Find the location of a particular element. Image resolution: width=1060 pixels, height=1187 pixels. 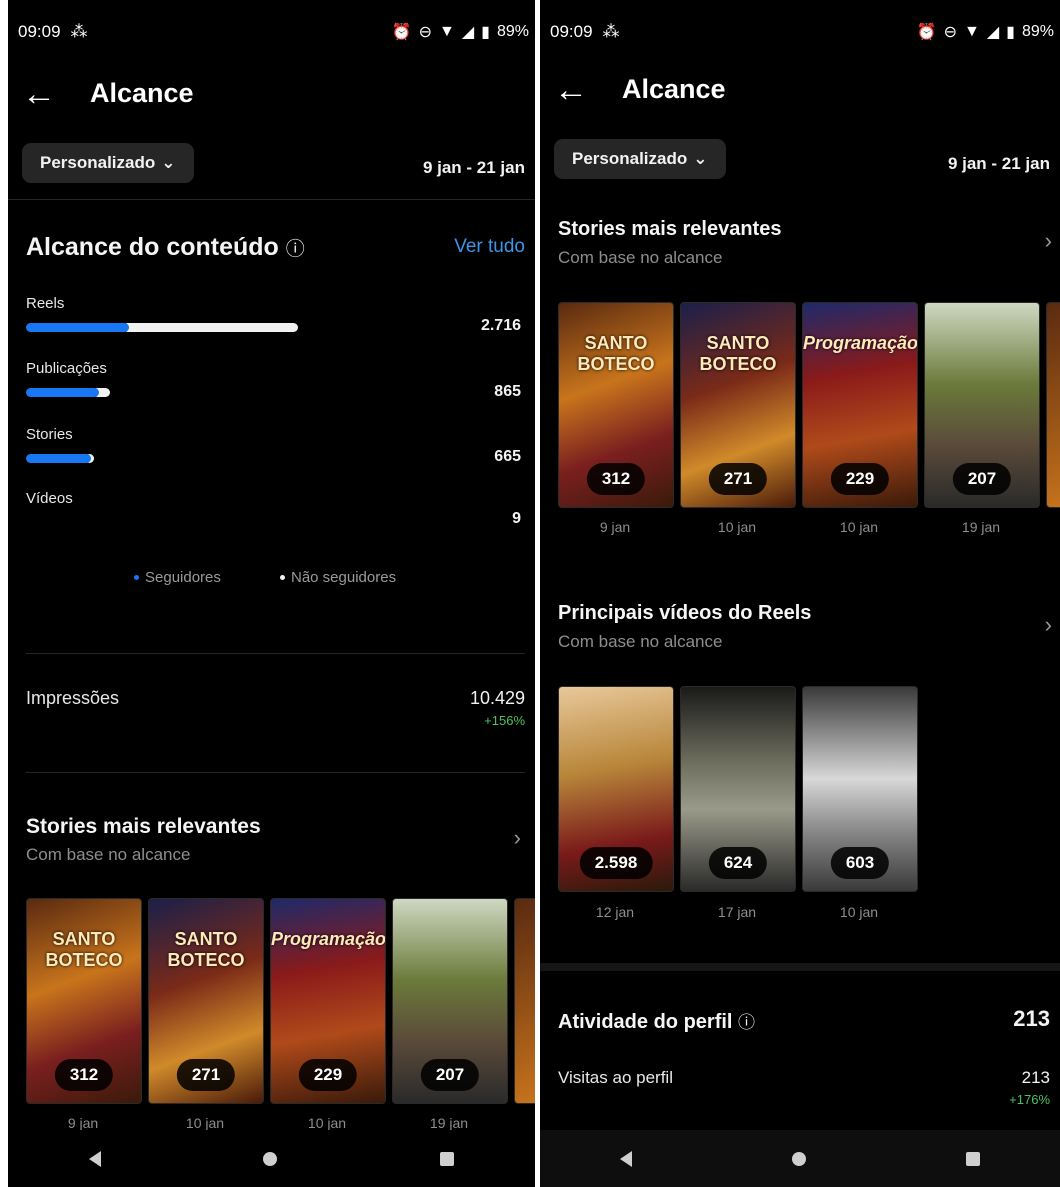

profile-visits-label: Visitas ao perfil is located at coordinates (615, 1077).